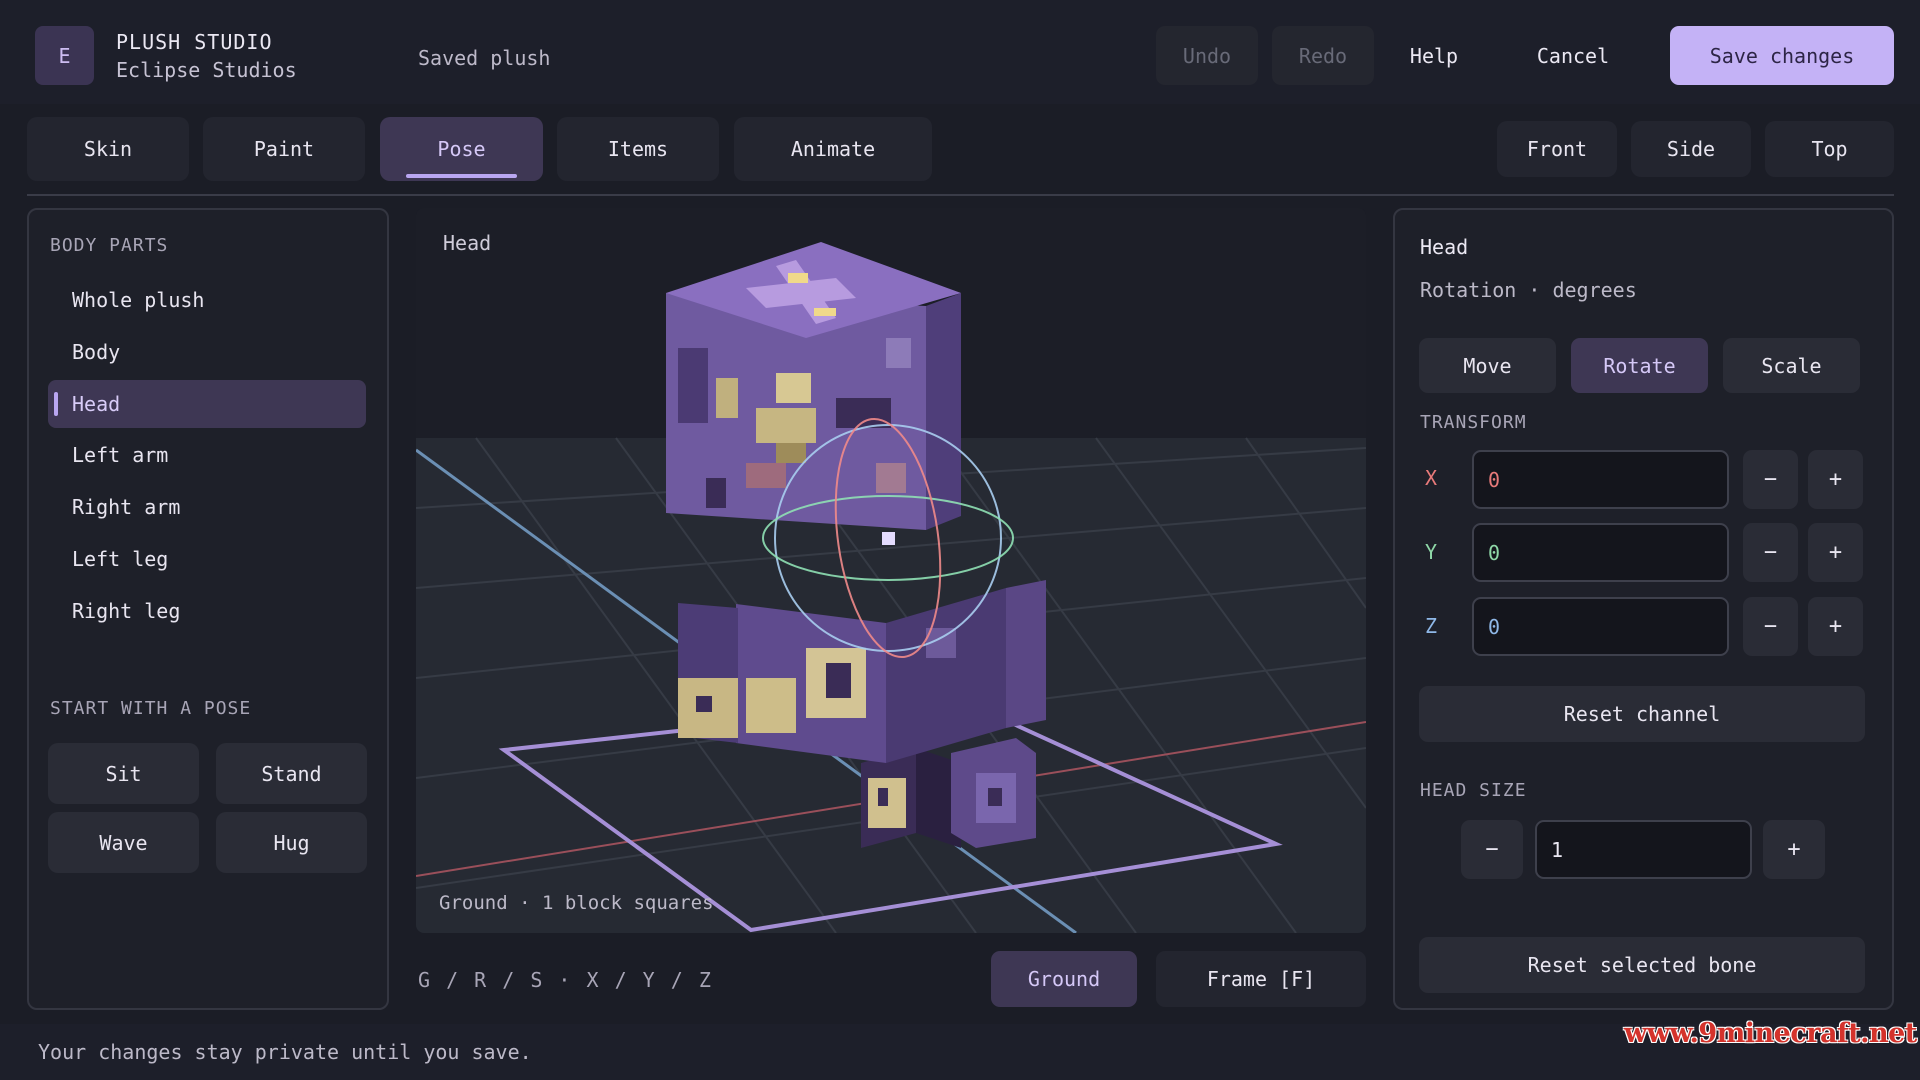  What do you see at coordinates (1639, 365) in the screenshot?
I see `mode-rotate-button: Rotate` at bounding box center [1639, 365].